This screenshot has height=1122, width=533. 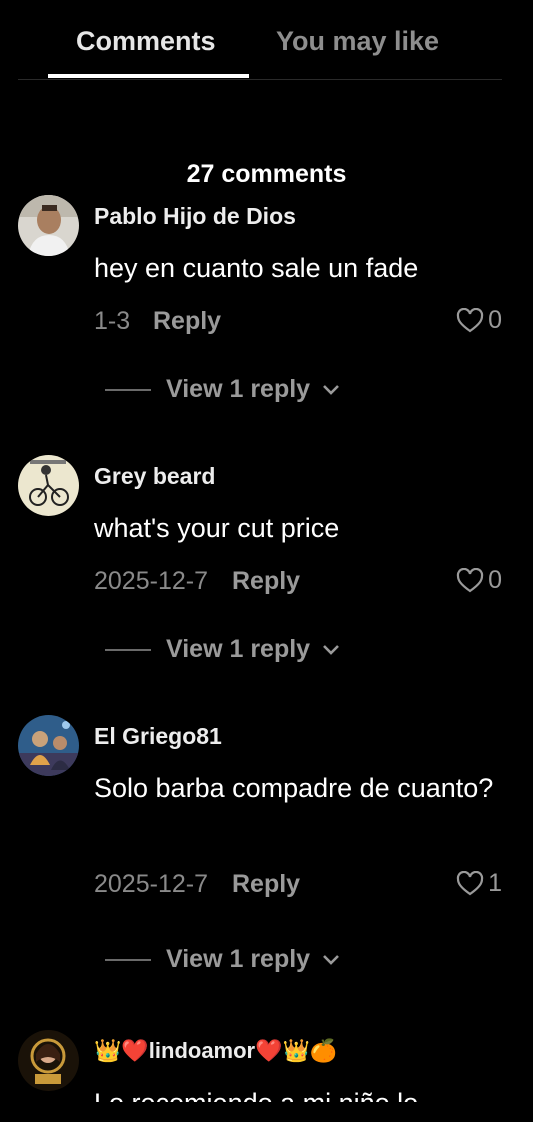 I want to click on like-count: 1, so click(x=495, y=883).